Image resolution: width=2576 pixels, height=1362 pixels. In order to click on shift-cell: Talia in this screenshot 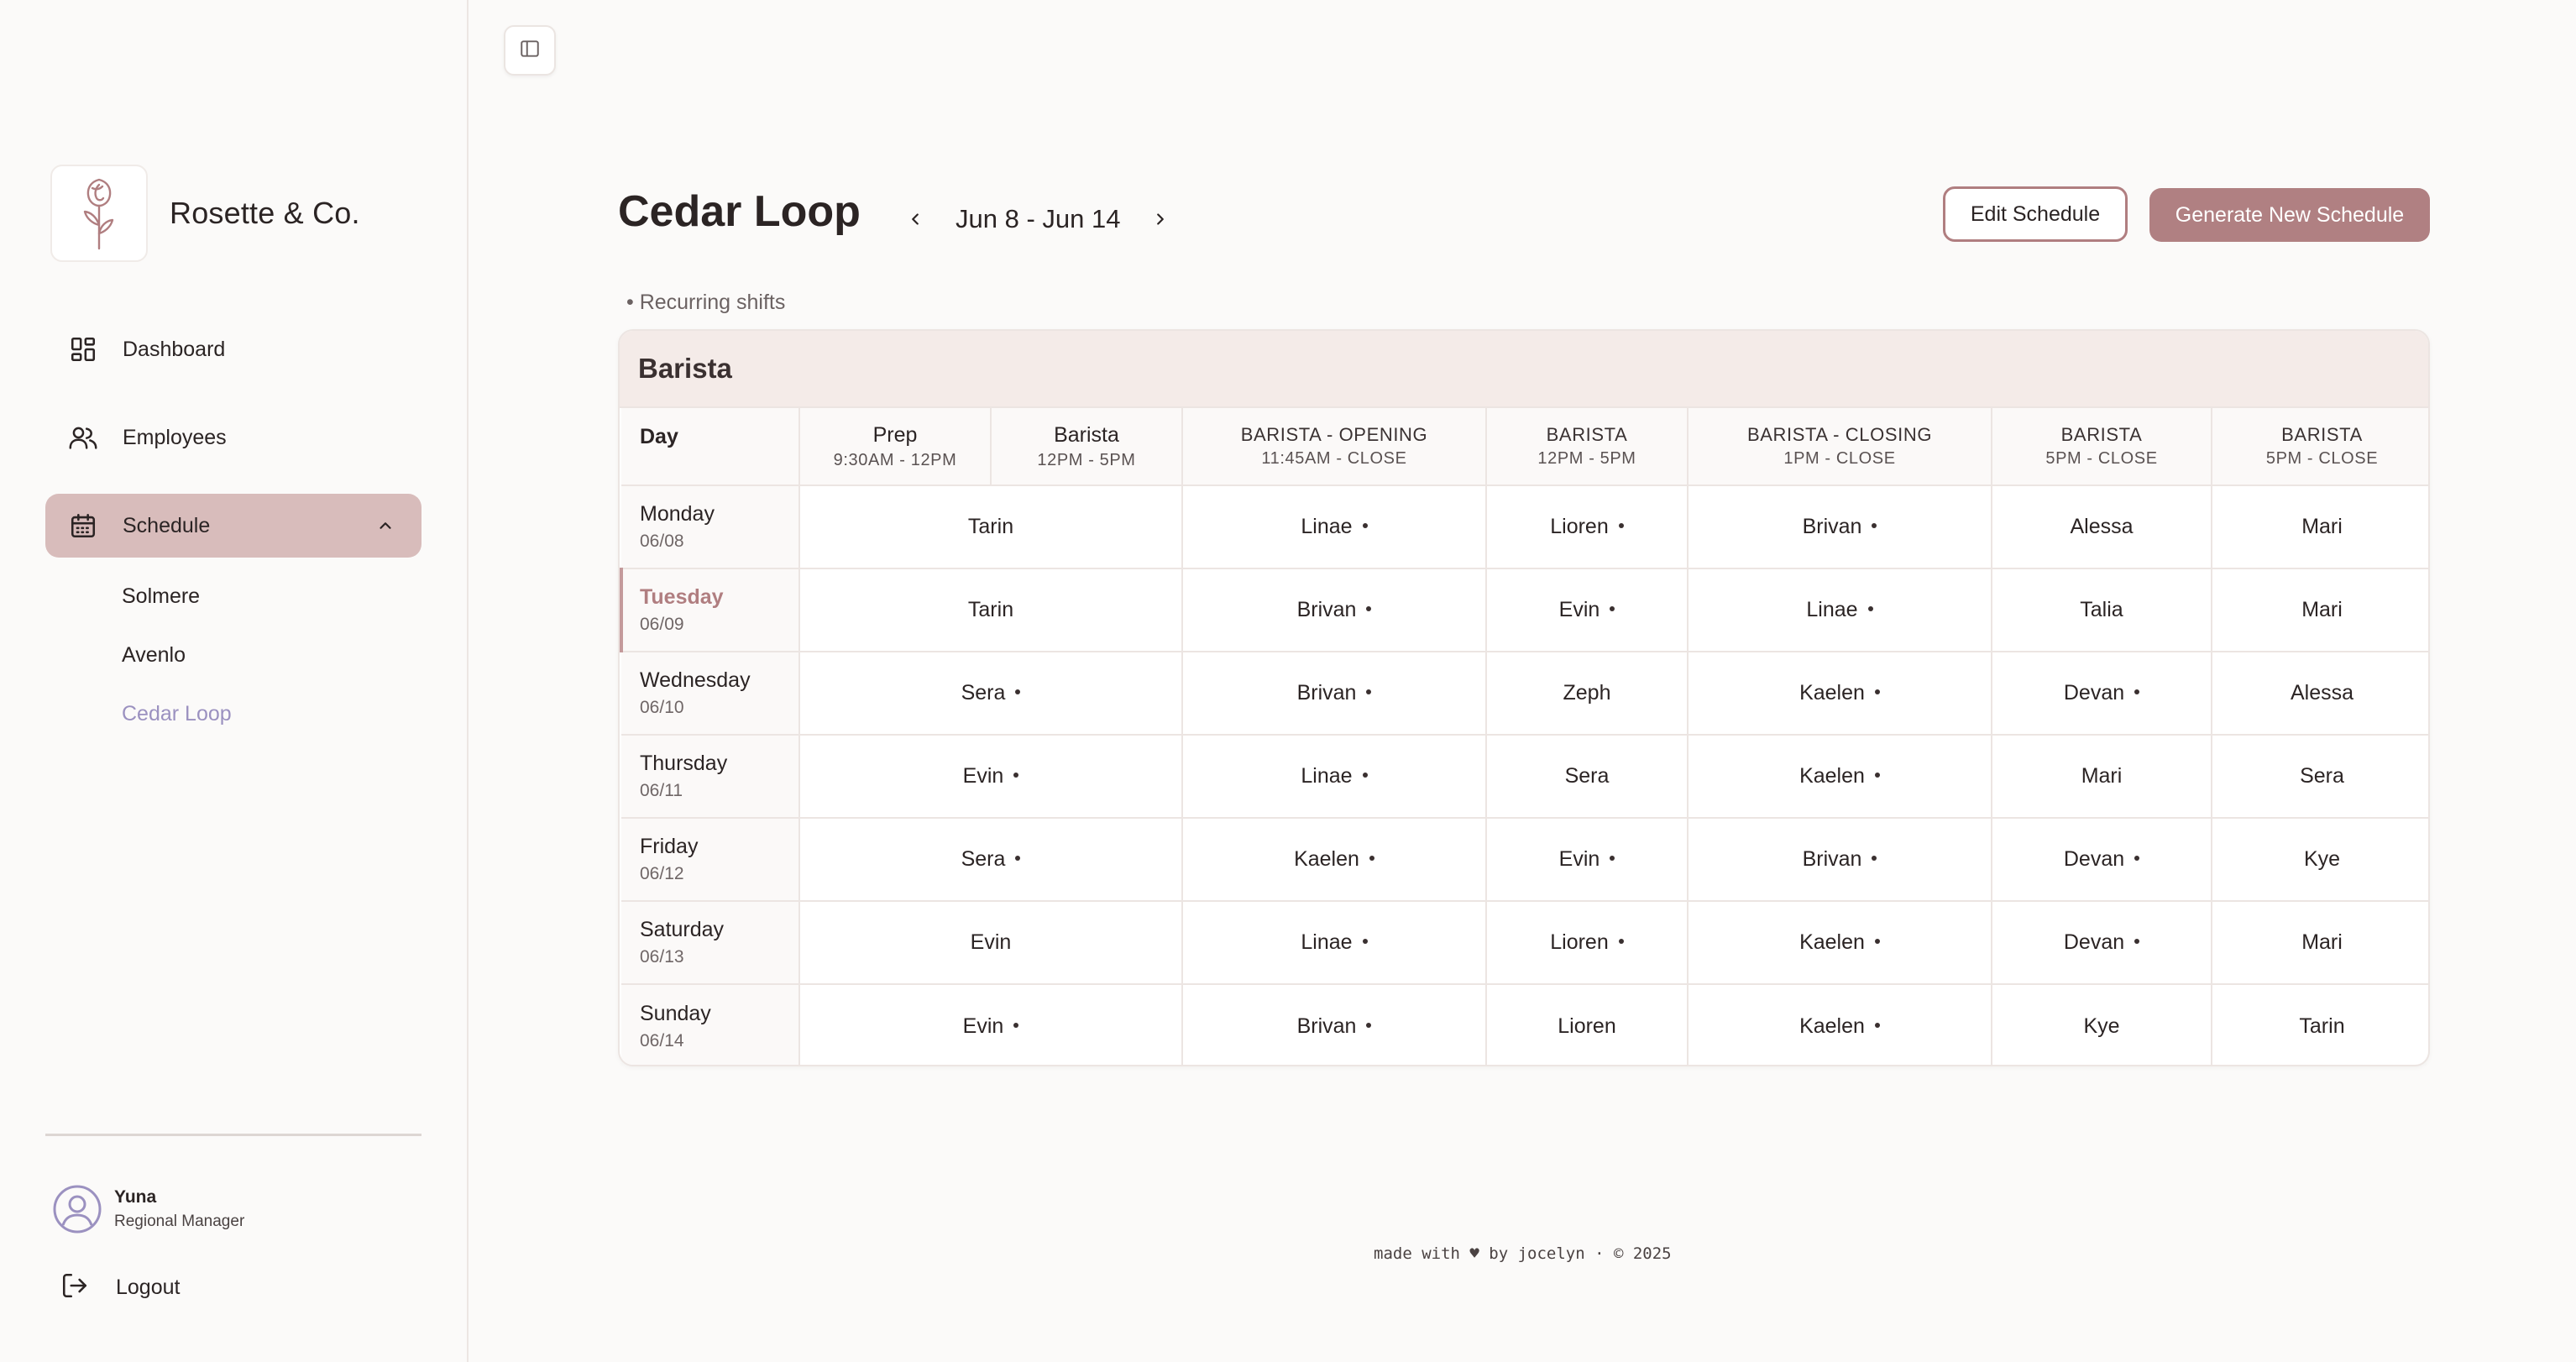, I will do `click(2102, 610)`.